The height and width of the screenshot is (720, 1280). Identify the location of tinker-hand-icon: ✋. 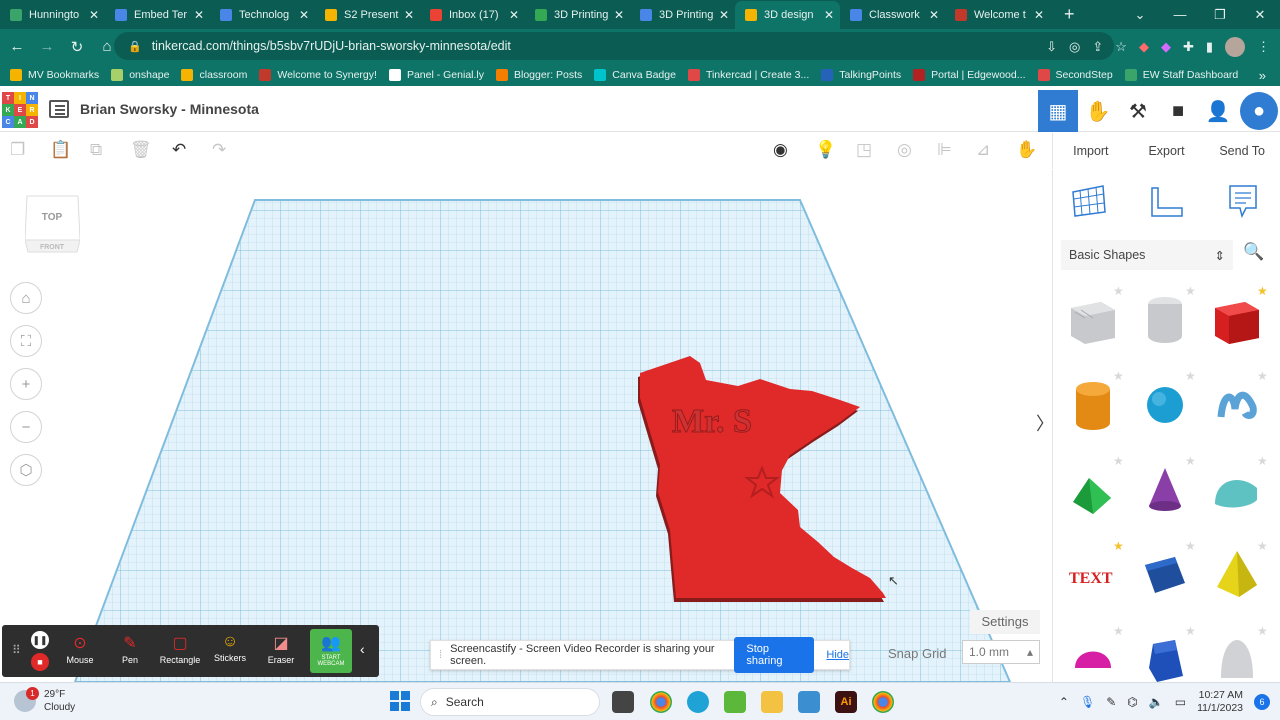
(1098, 111).